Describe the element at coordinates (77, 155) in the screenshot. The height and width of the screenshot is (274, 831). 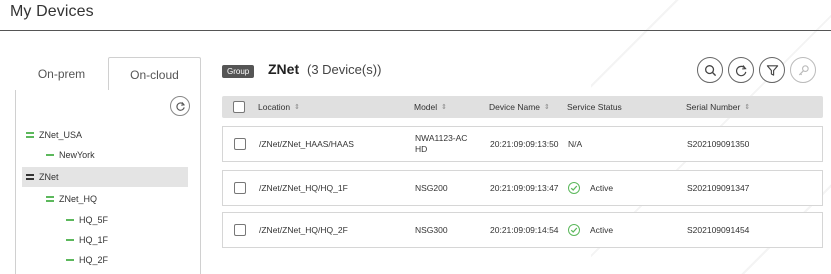
I see `tree-item-label: NewYork` at that location.